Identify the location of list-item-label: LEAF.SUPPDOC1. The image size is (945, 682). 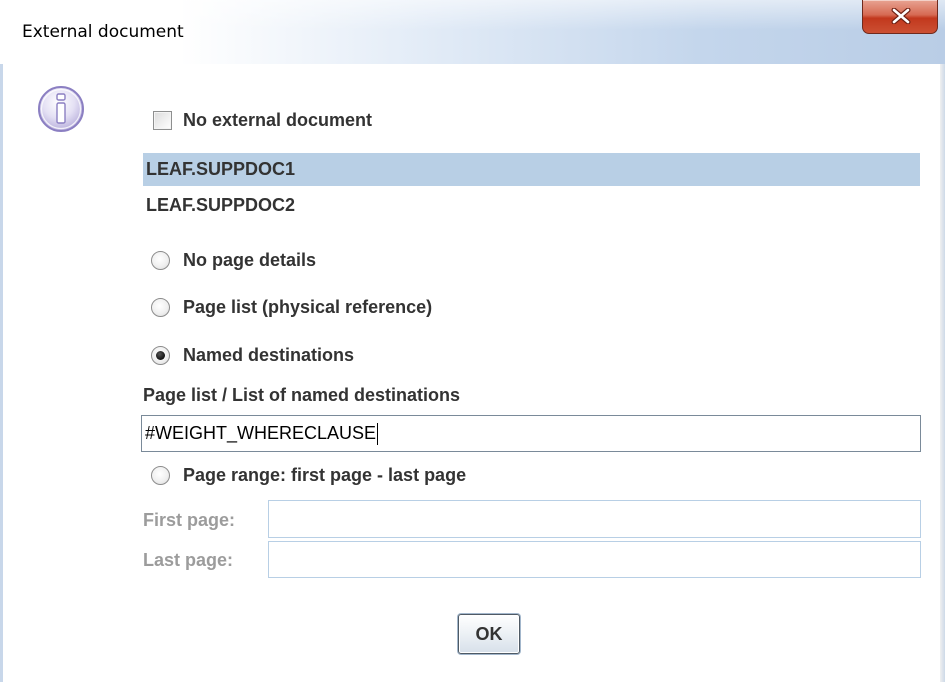
(221, 169).